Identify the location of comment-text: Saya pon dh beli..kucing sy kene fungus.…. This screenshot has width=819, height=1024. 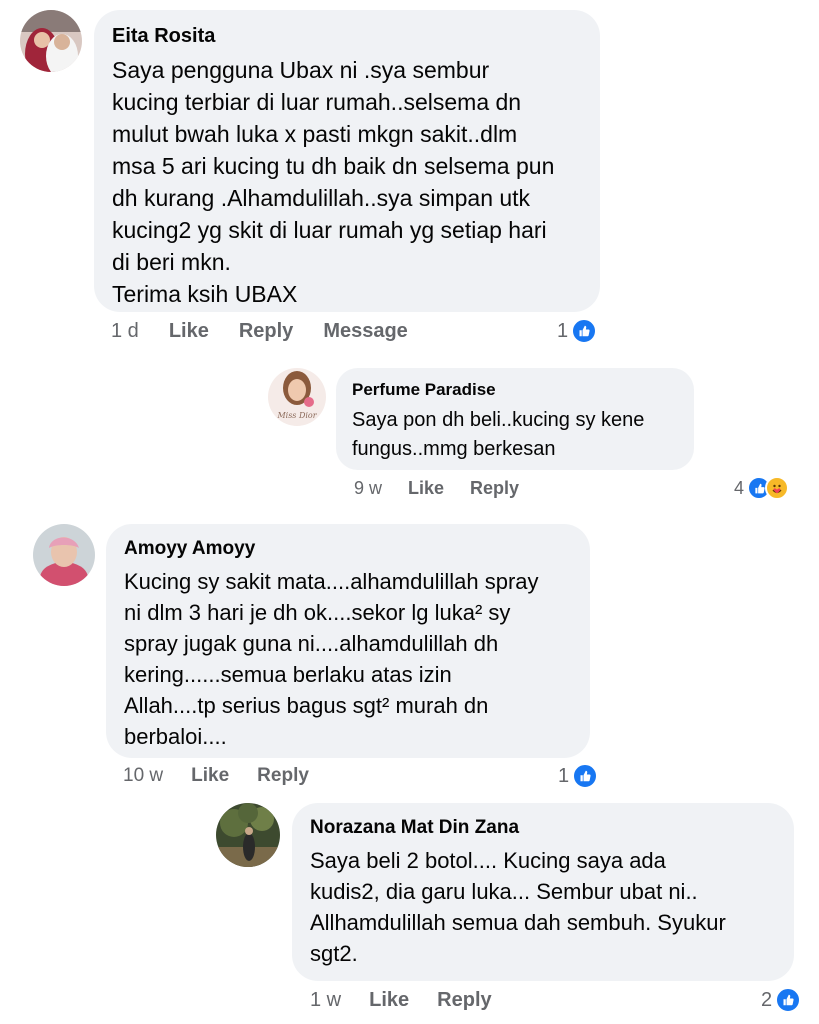
(498, 434).